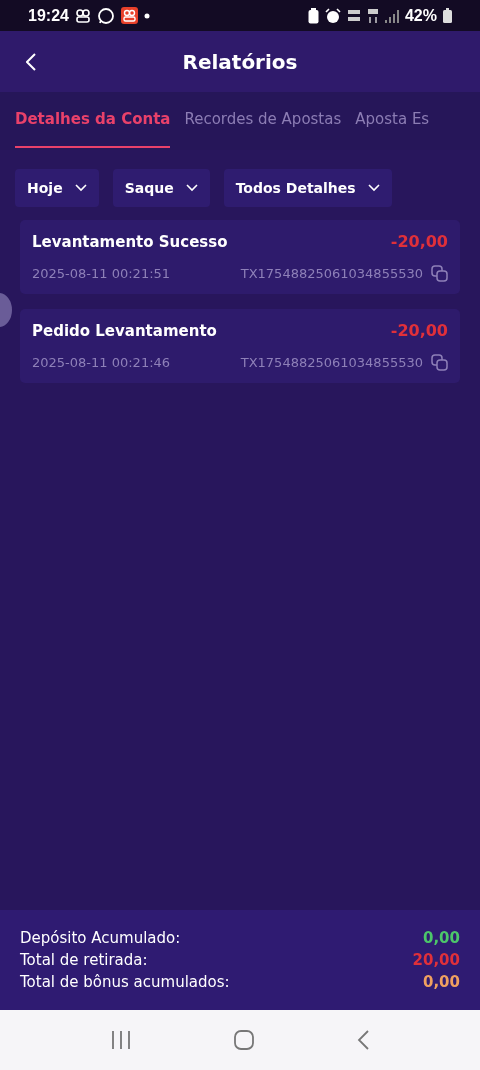  What do you see at coordinates (420, 15) in the screenshot?
I see `battery-percent: 42%` at bounding box center [420, 15].